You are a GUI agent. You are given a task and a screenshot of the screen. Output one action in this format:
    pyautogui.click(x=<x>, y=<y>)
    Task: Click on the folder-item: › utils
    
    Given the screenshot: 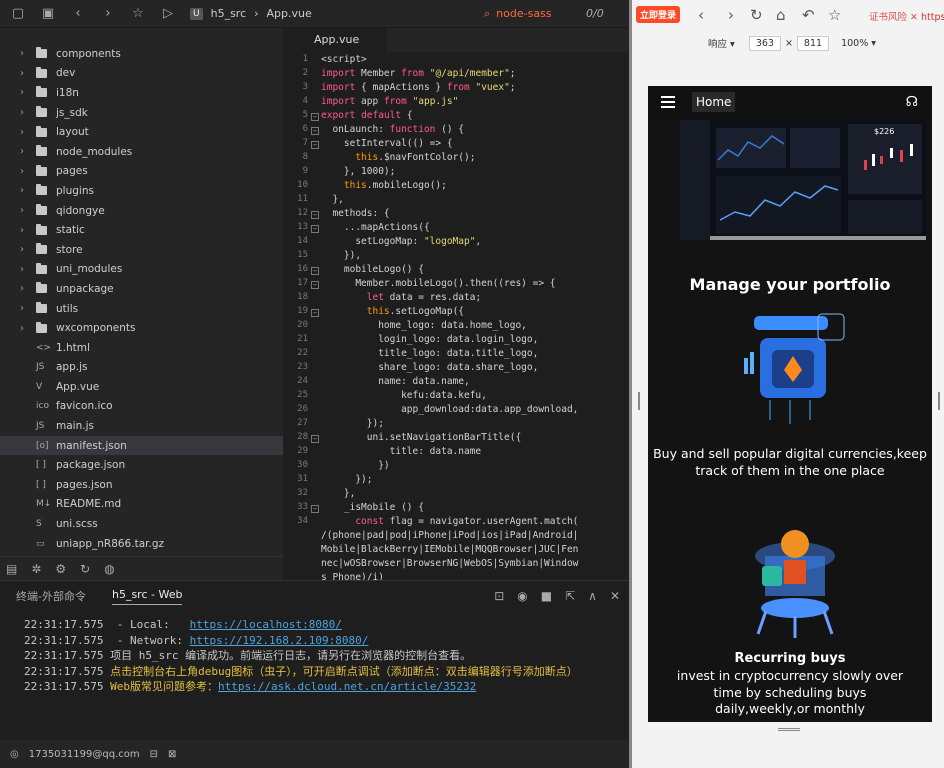 What is the action you would take?
    pyautogui.click(x=141, y=309)
    